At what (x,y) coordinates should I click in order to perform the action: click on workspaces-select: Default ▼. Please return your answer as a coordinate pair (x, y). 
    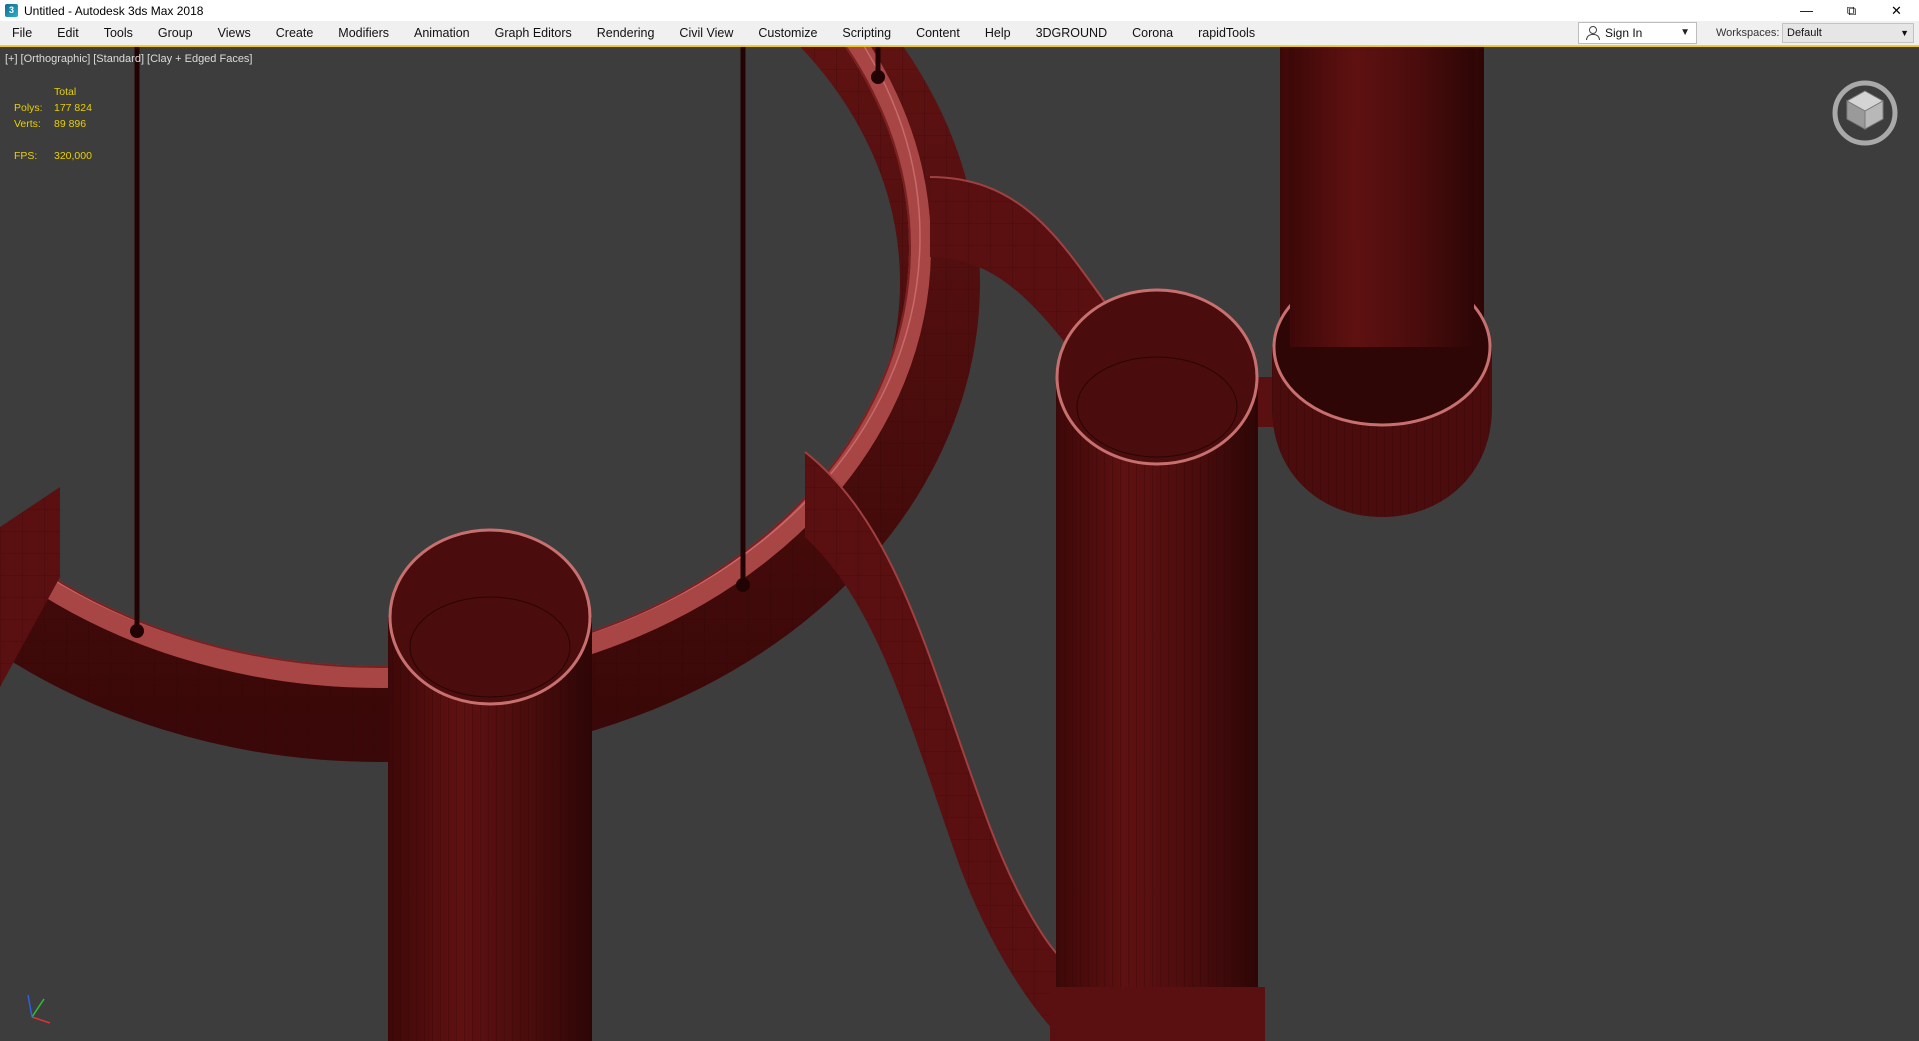
    Looking at the image, I should click on (1848, 33).